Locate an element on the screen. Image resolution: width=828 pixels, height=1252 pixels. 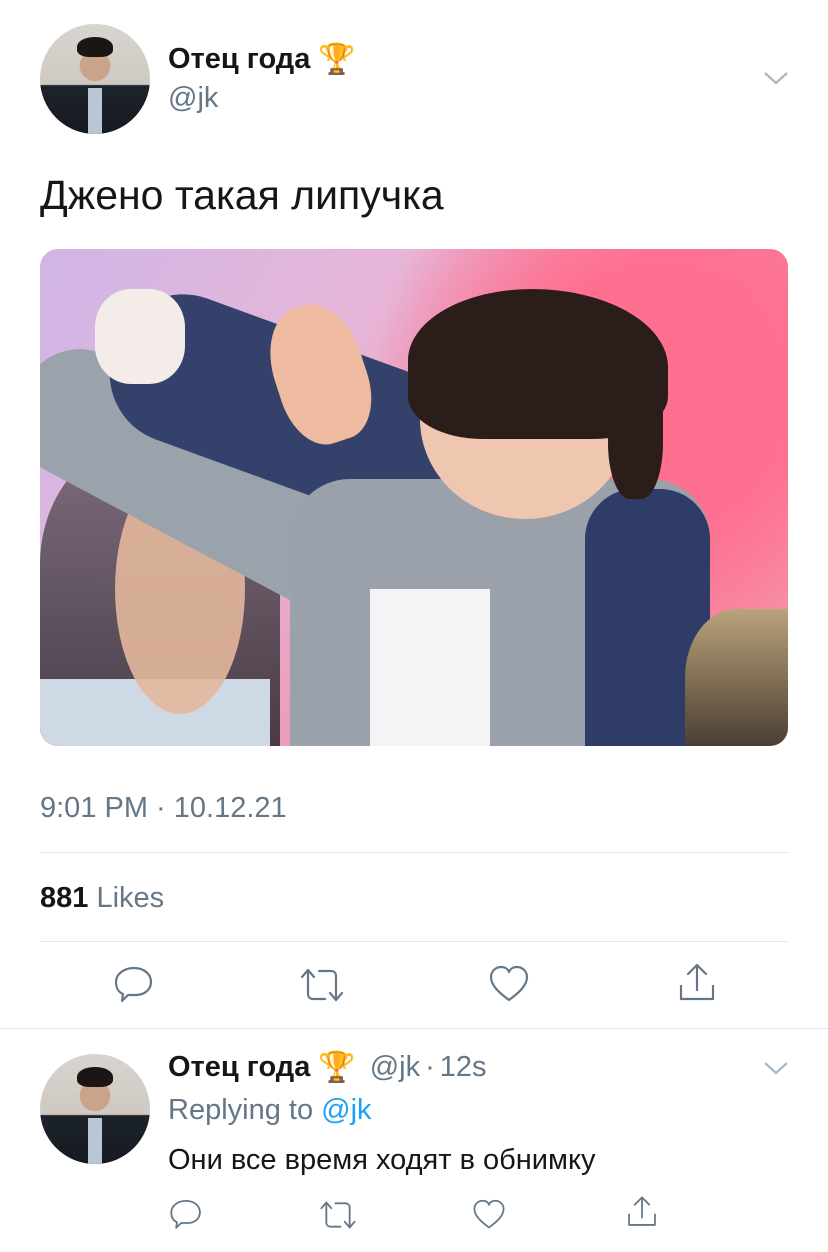
retweet-button is located at coordinates (322, 985).